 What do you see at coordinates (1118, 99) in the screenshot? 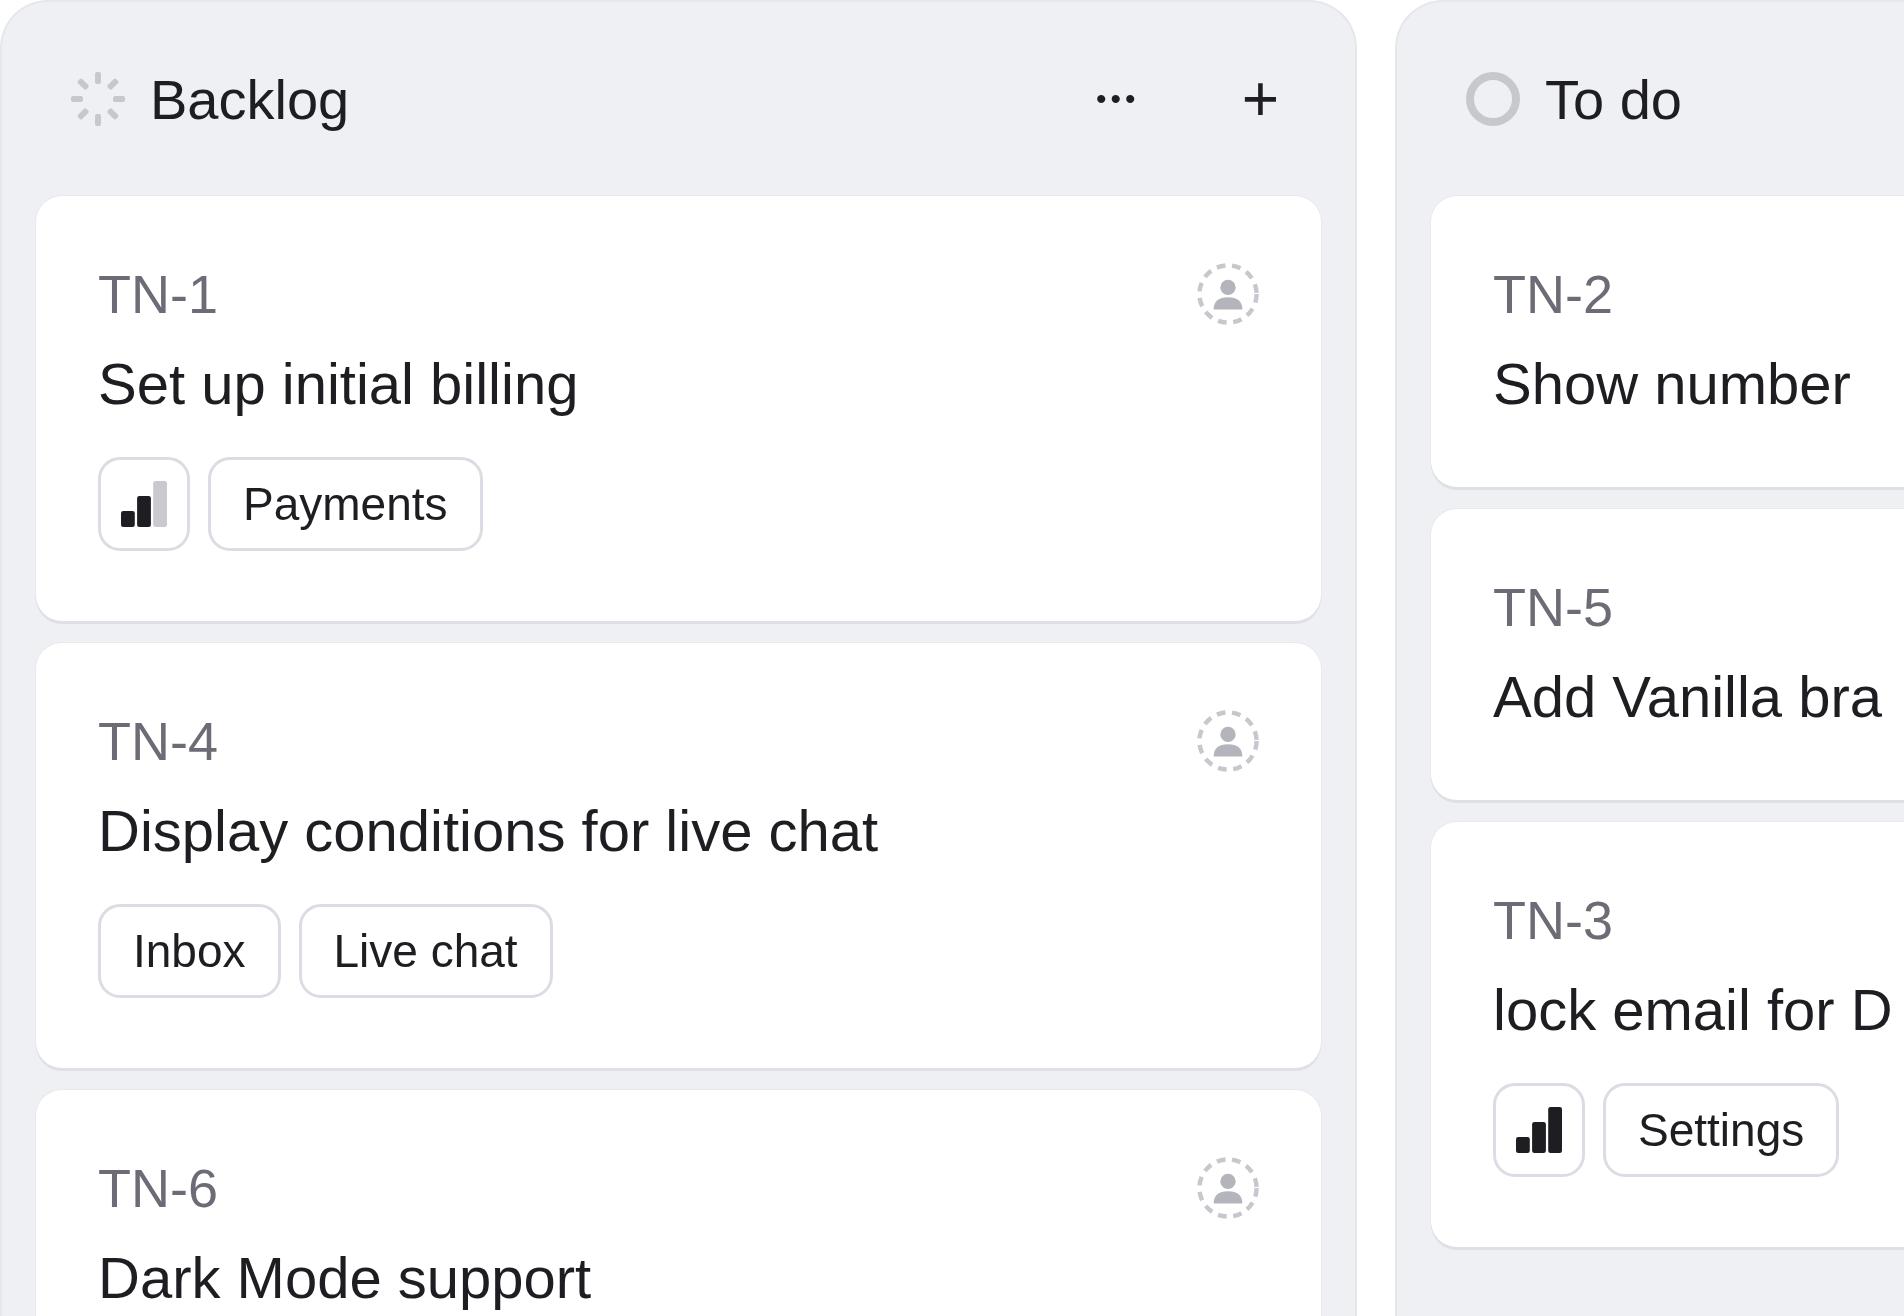
I see `more-button: •••` at bounding box center [1118, 99].